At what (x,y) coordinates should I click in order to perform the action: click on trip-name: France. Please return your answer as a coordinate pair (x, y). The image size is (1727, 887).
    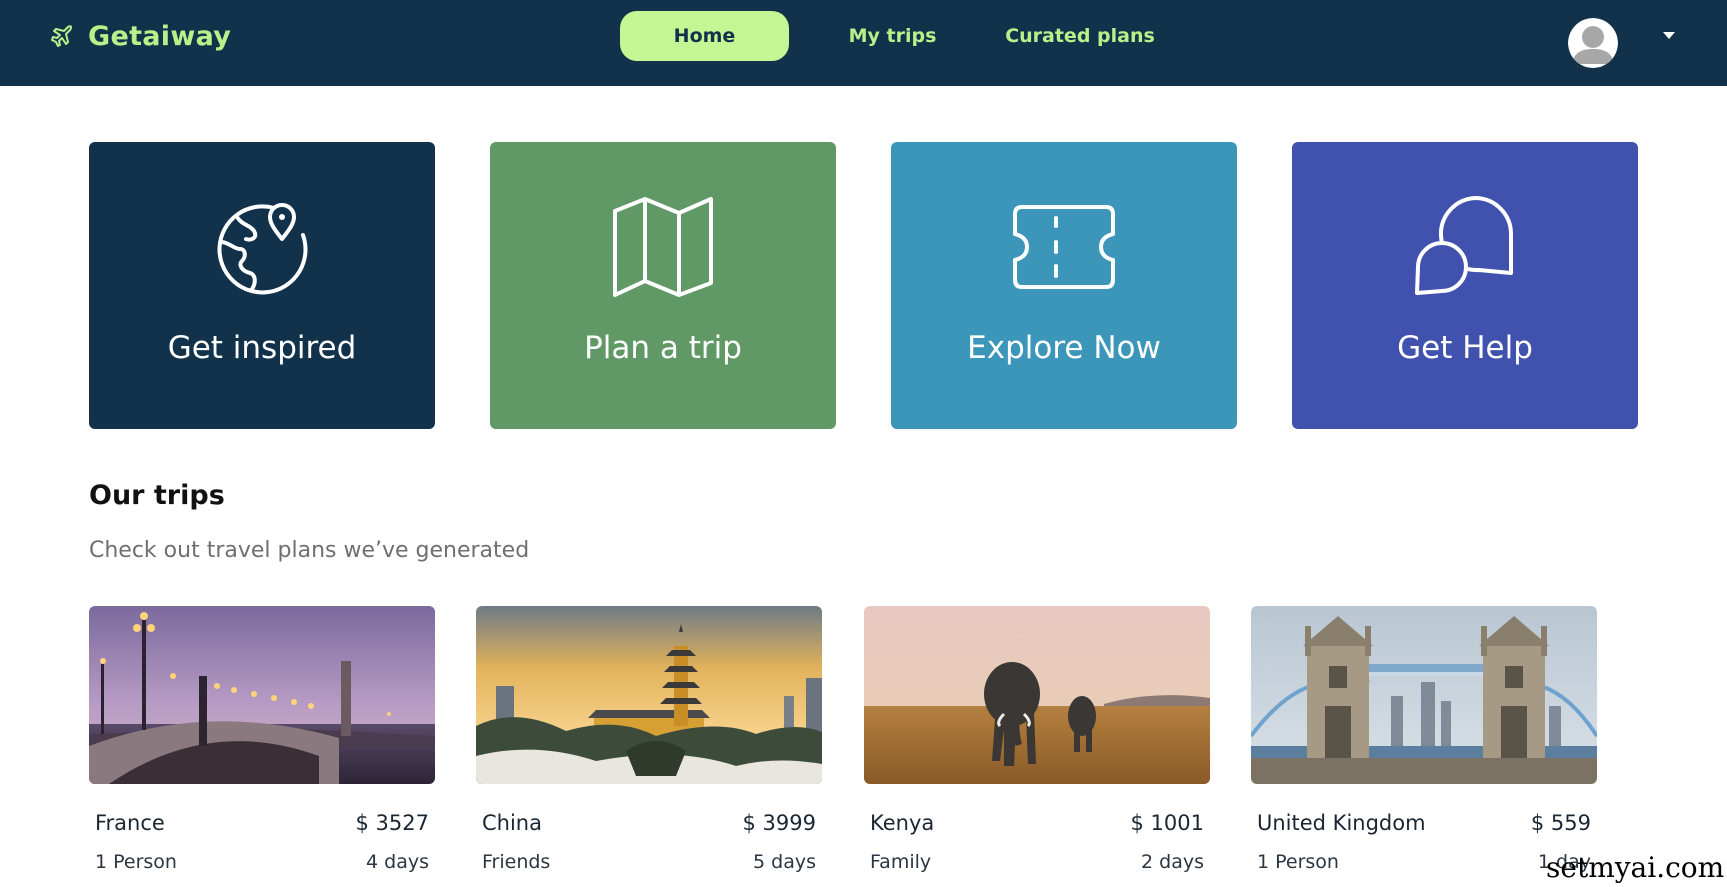
    Looking at the image, I should click on (130, 823).